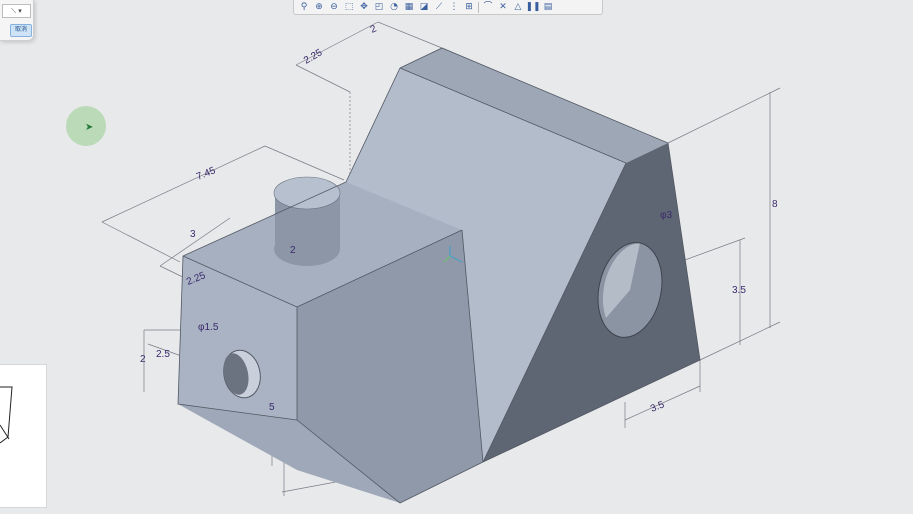  I want to click on zoom-icon: ⚲, so click(304, 7).